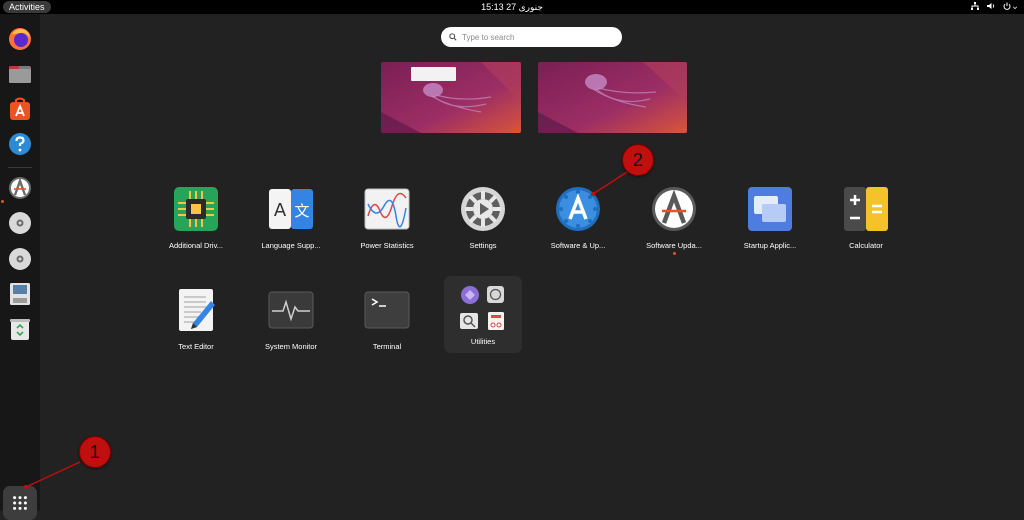  I want to click on app-center-icon, so click(20, 108).